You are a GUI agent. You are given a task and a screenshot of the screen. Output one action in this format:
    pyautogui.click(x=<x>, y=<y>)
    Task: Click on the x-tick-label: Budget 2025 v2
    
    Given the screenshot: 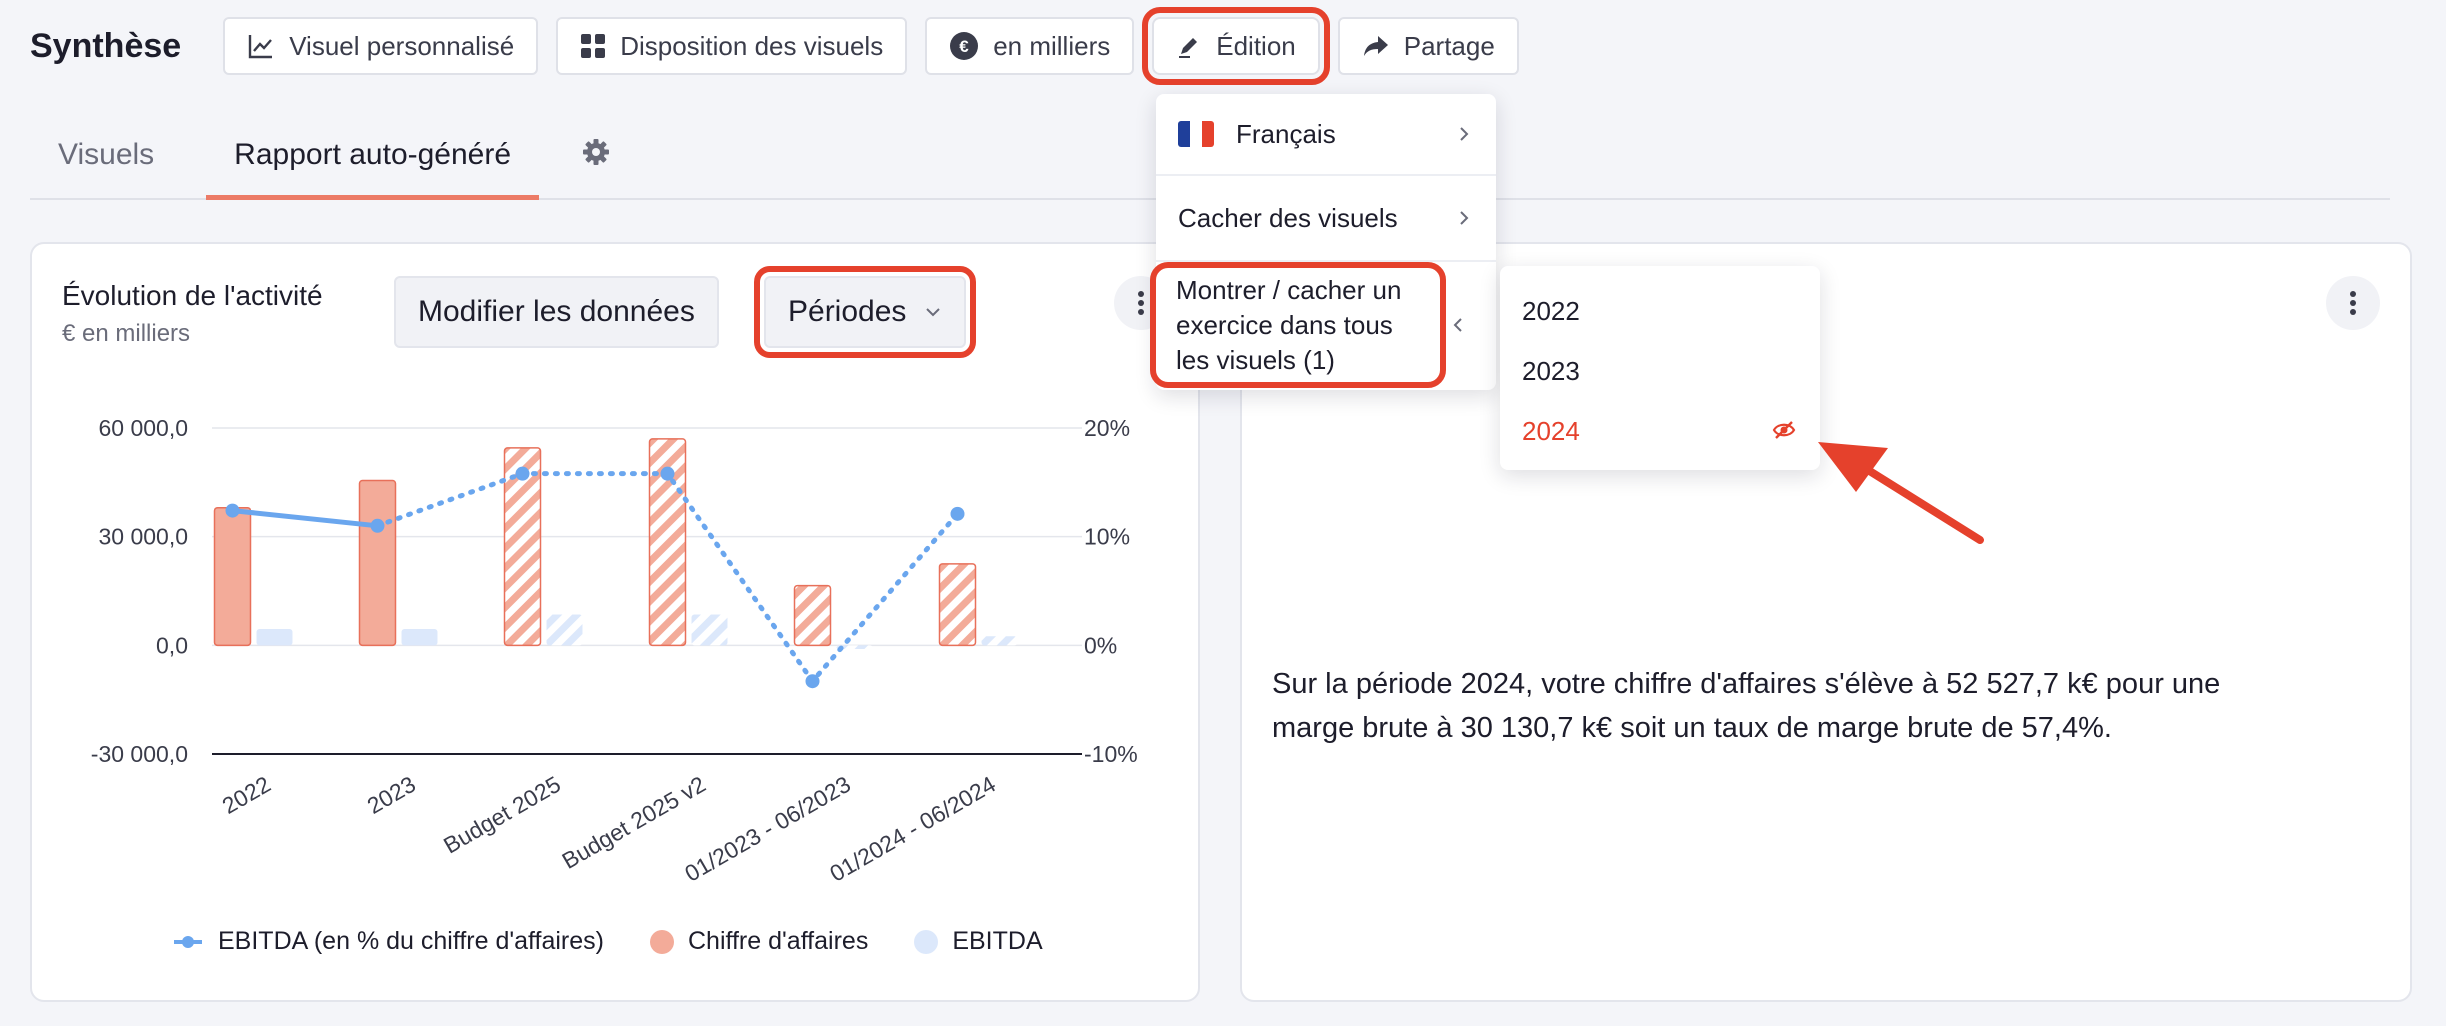 What is the action you would take?
    pyautogui.click(x=633, y=822)
    